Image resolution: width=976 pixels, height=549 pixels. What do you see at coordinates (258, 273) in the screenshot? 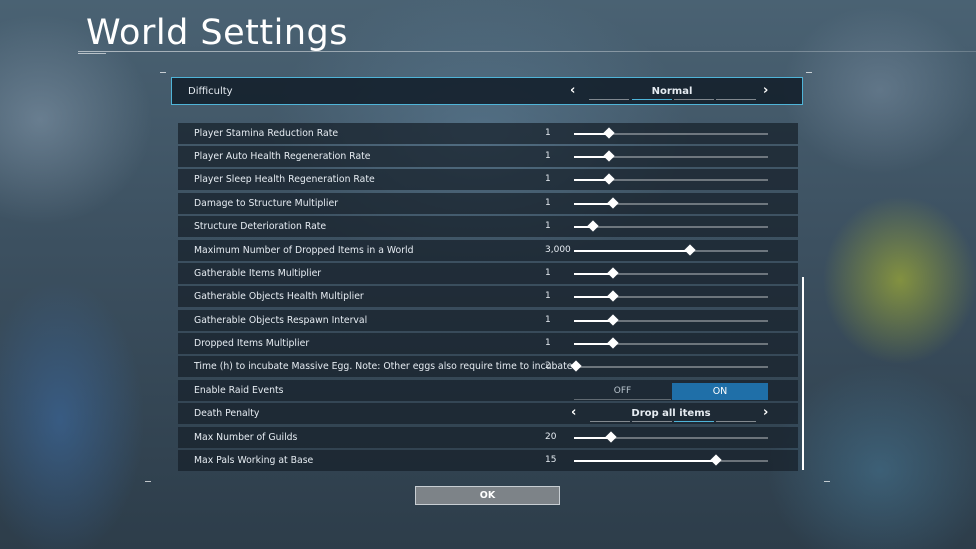
I see `setting-label: Gatherable Items Multiplier` at bounding box center [258, 273].